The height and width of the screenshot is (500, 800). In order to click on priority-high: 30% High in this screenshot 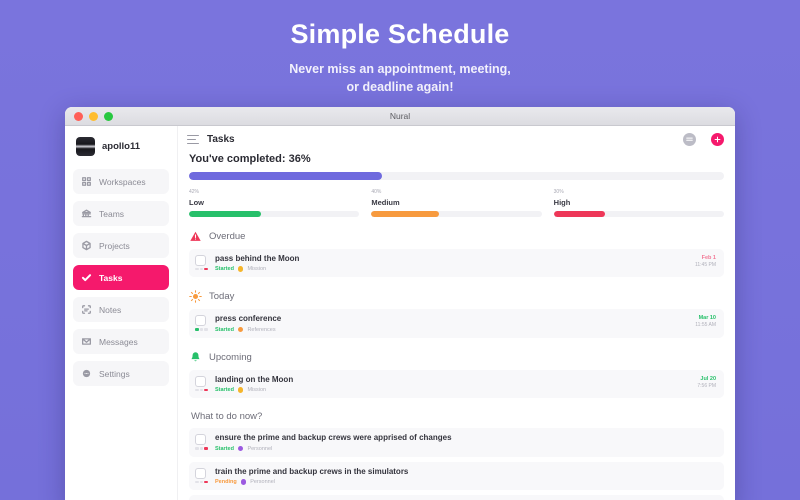, I will do `click(638, 203)`.